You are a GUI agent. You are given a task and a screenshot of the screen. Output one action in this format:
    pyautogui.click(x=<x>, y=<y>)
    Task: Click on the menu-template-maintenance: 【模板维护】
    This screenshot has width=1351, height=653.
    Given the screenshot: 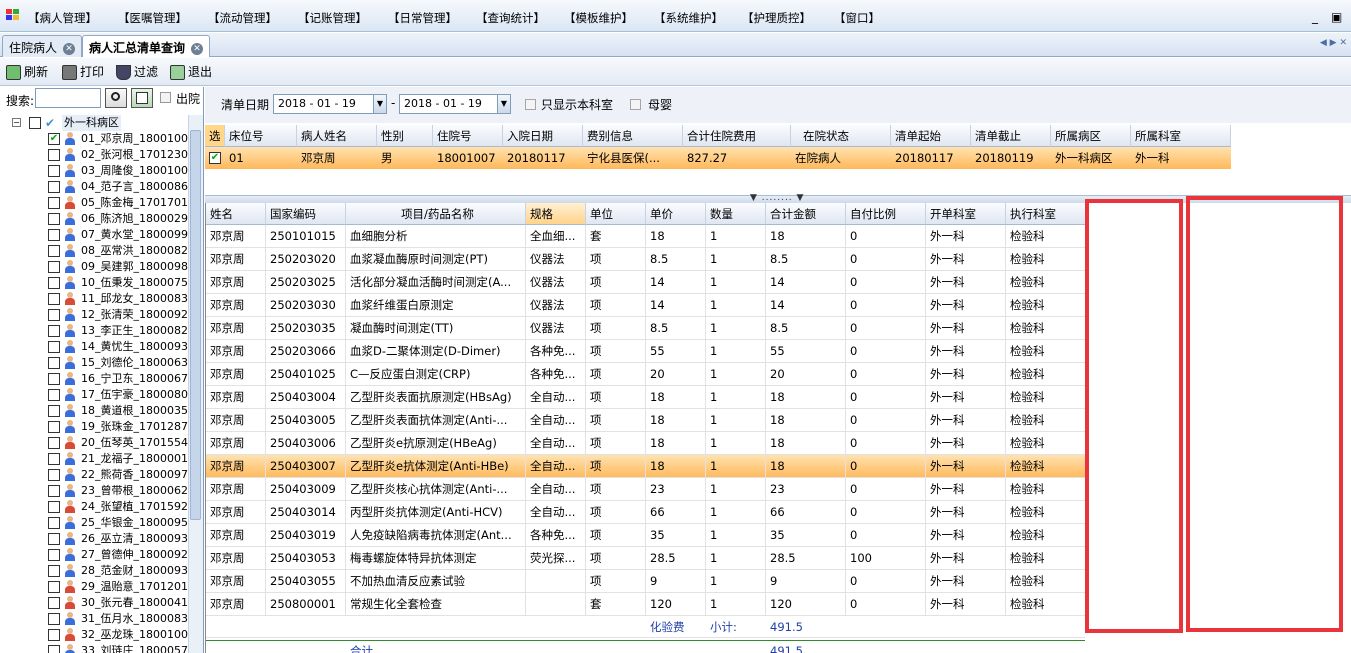 What is the action you would take?
    pyautogui.click(x=598, y=18)
    